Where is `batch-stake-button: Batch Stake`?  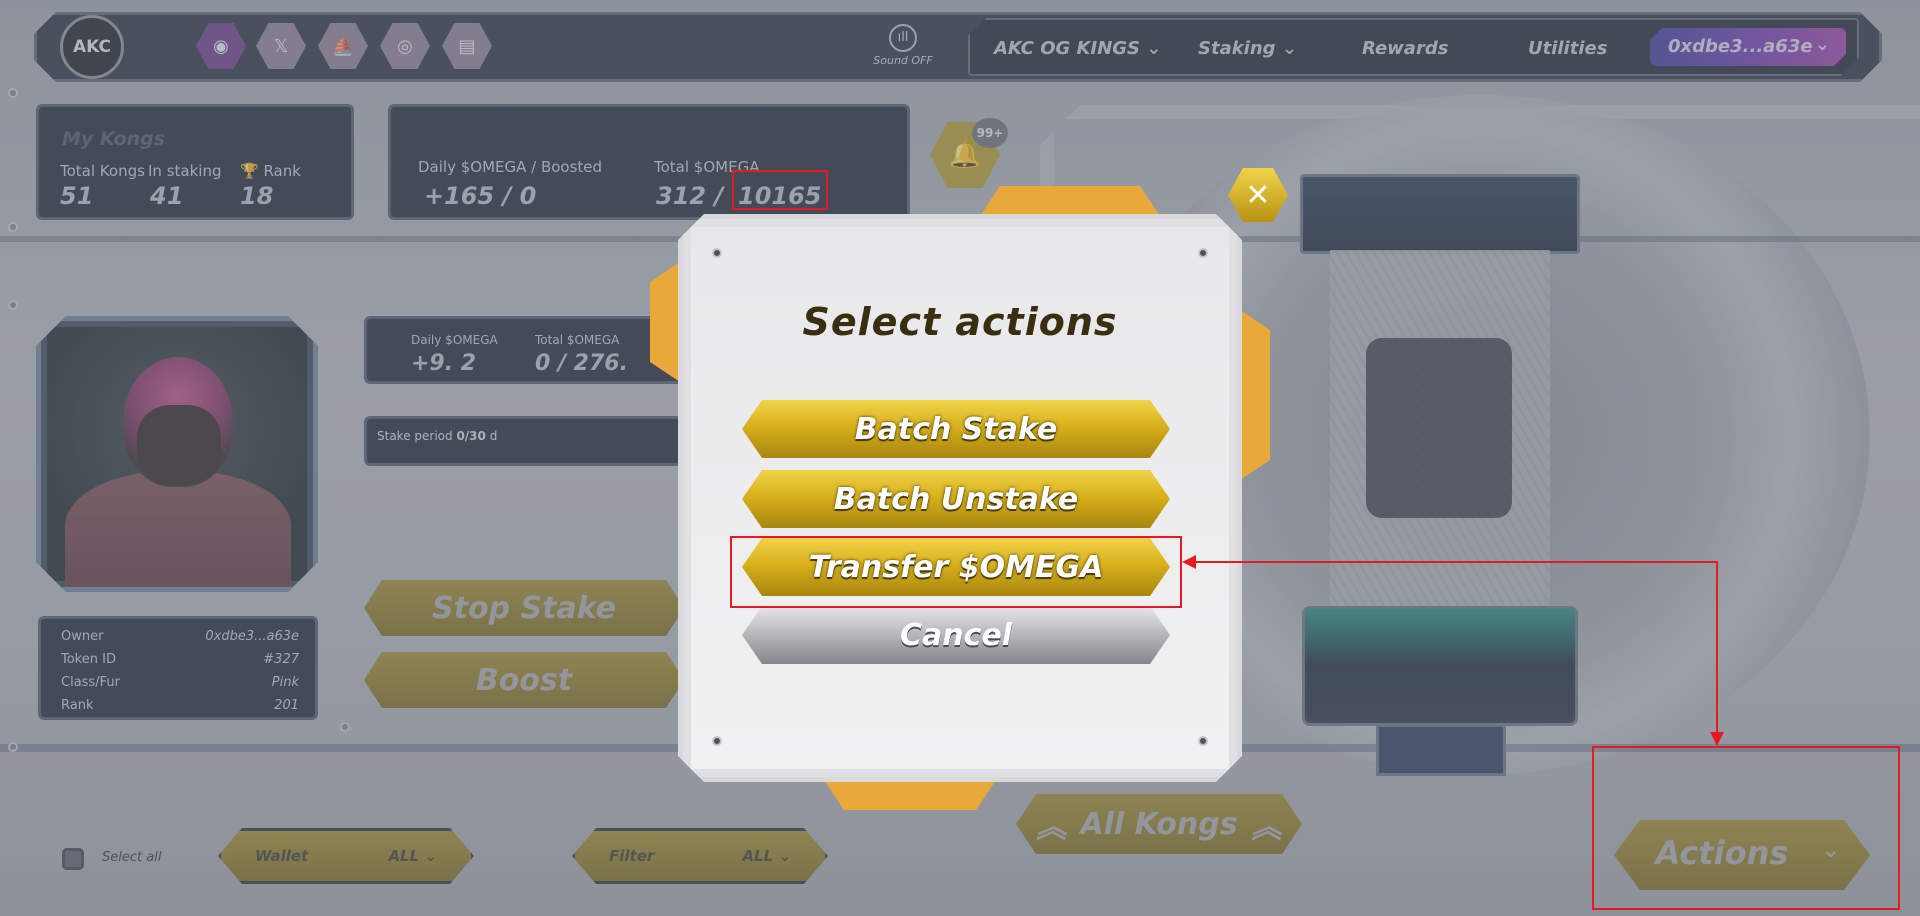
batch-stake-button: Batch Stake is located at coordinates (956, 429).